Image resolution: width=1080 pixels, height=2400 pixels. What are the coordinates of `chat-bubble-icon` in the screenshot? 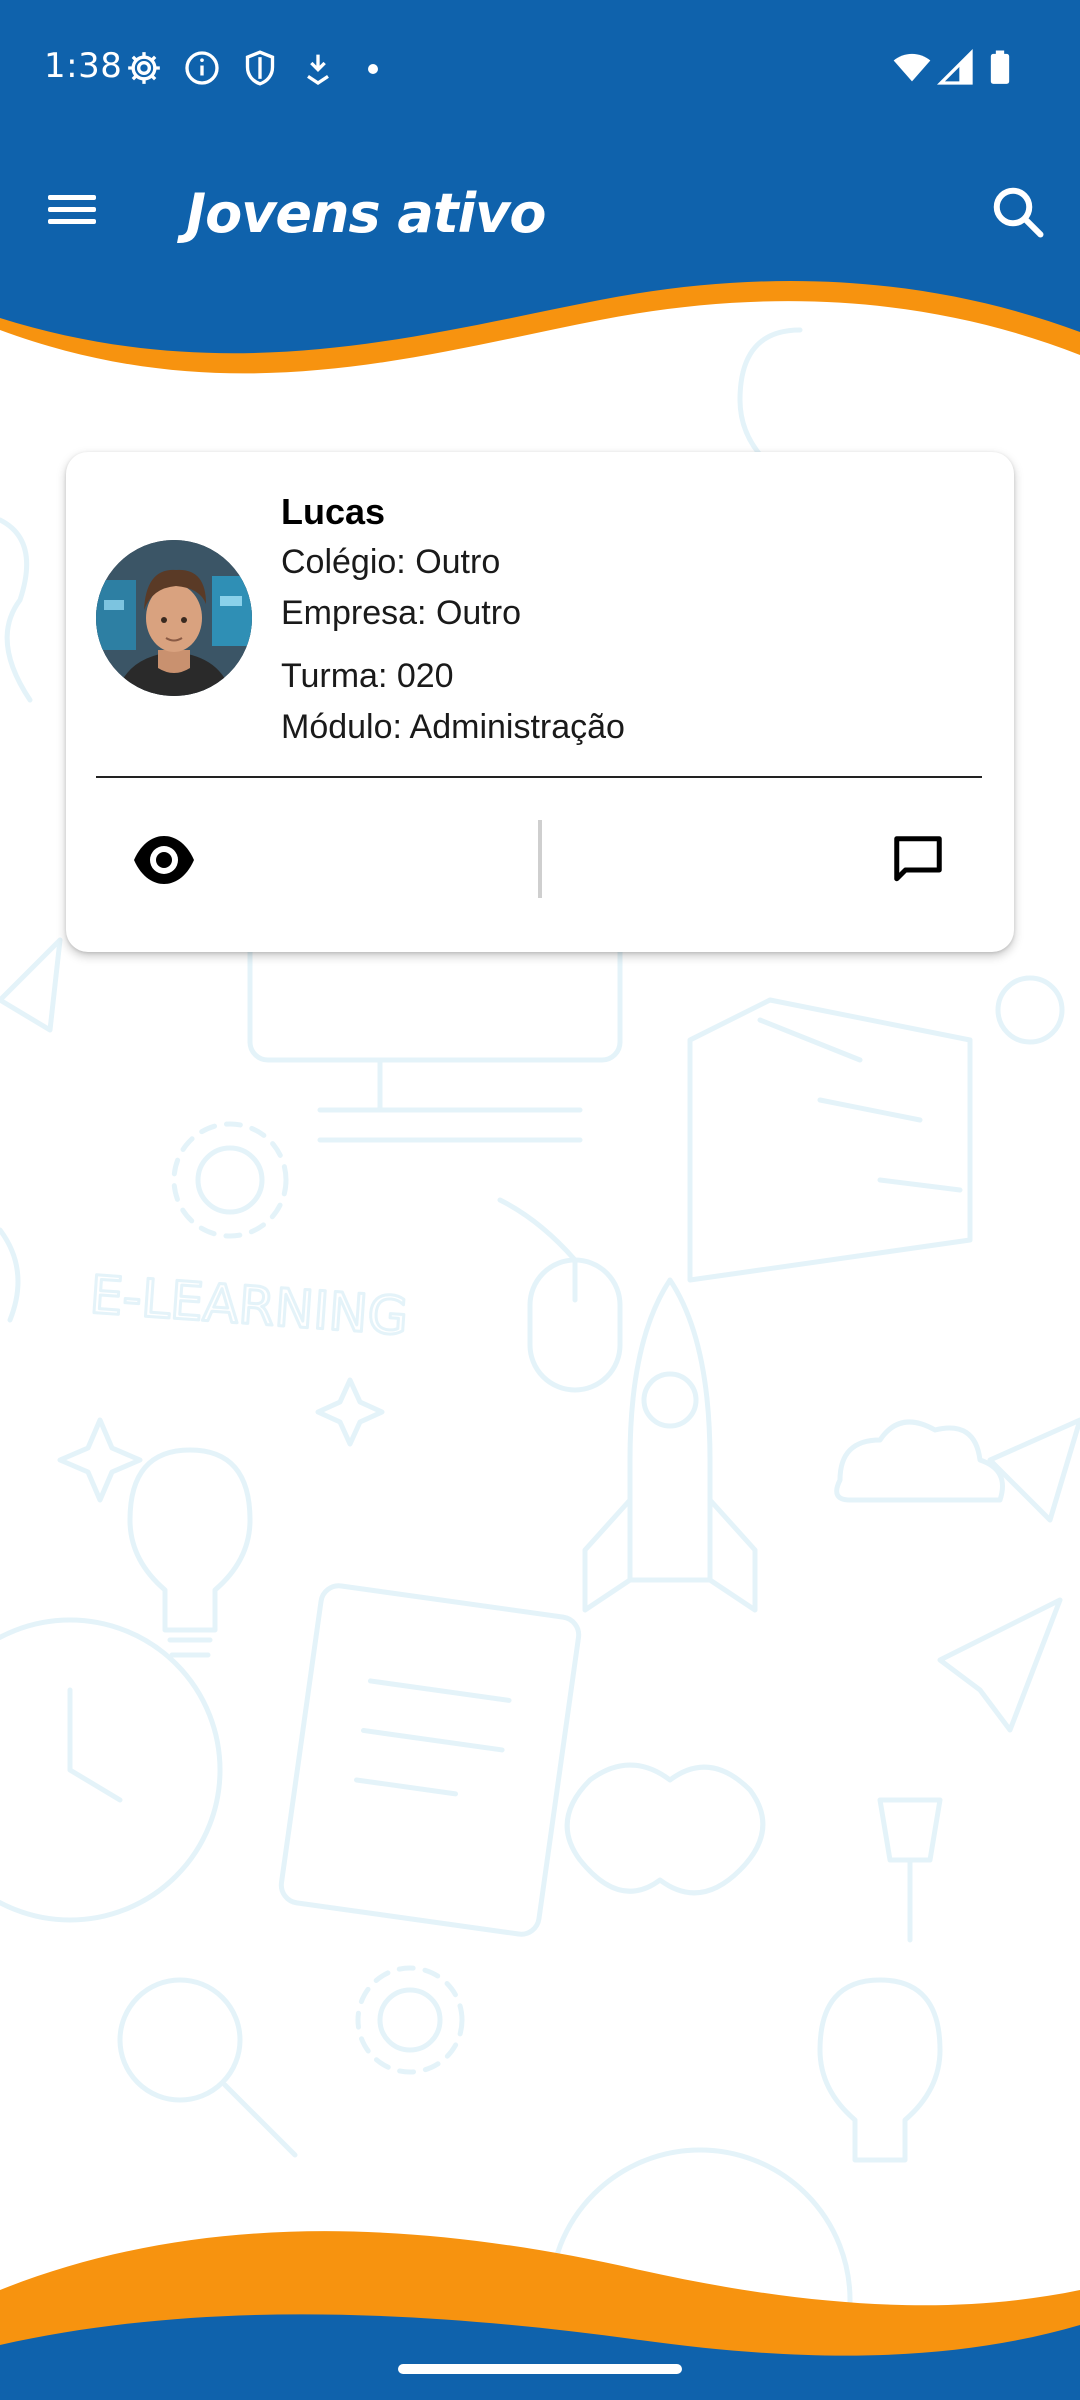 It's located at (918, 860).